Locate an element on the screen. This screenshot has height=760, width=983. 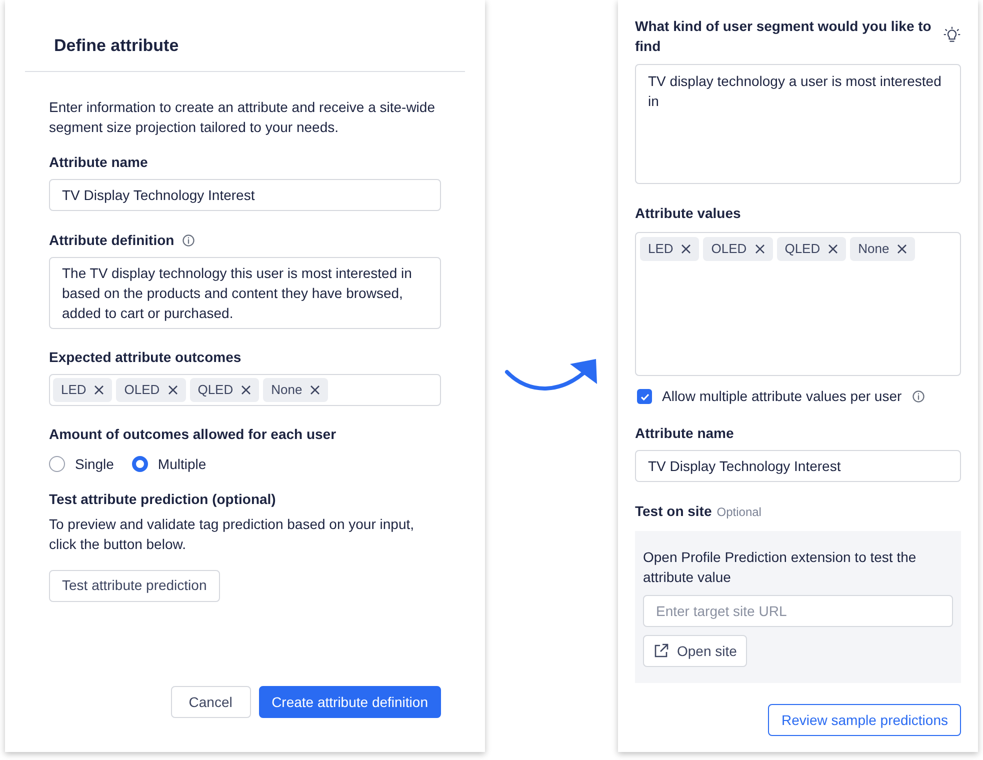
field-label: Attribute definition is located at coordinates (111, 240).